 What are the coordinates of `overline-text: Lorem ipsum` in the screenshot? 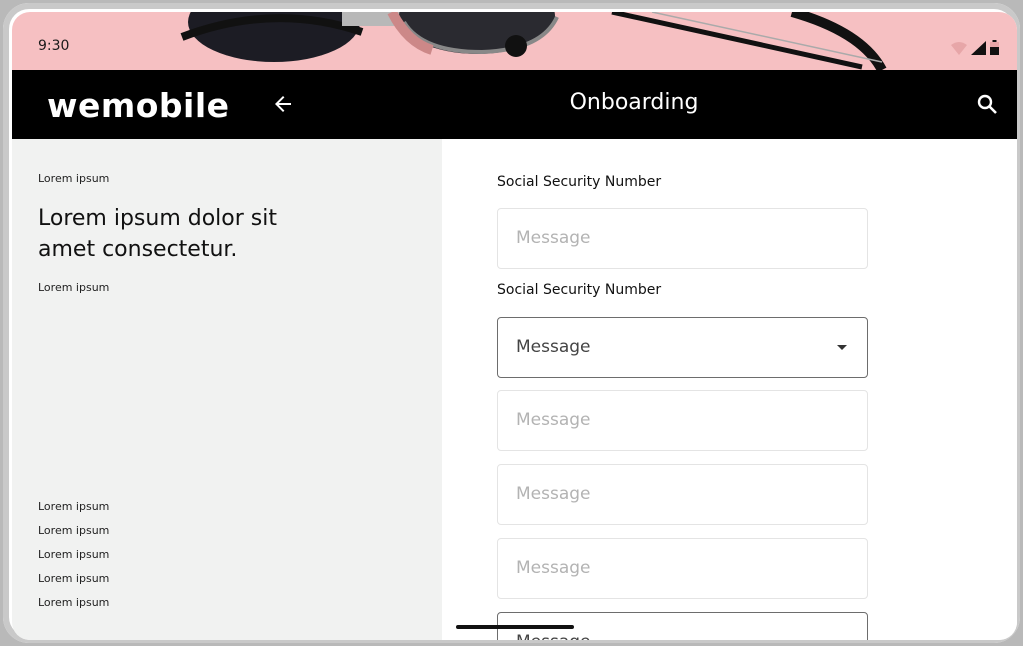 It's located at (74, 178).